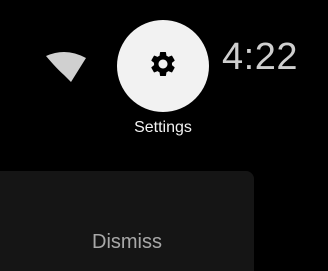  I want to click on gear-icon, so click(163, 66).